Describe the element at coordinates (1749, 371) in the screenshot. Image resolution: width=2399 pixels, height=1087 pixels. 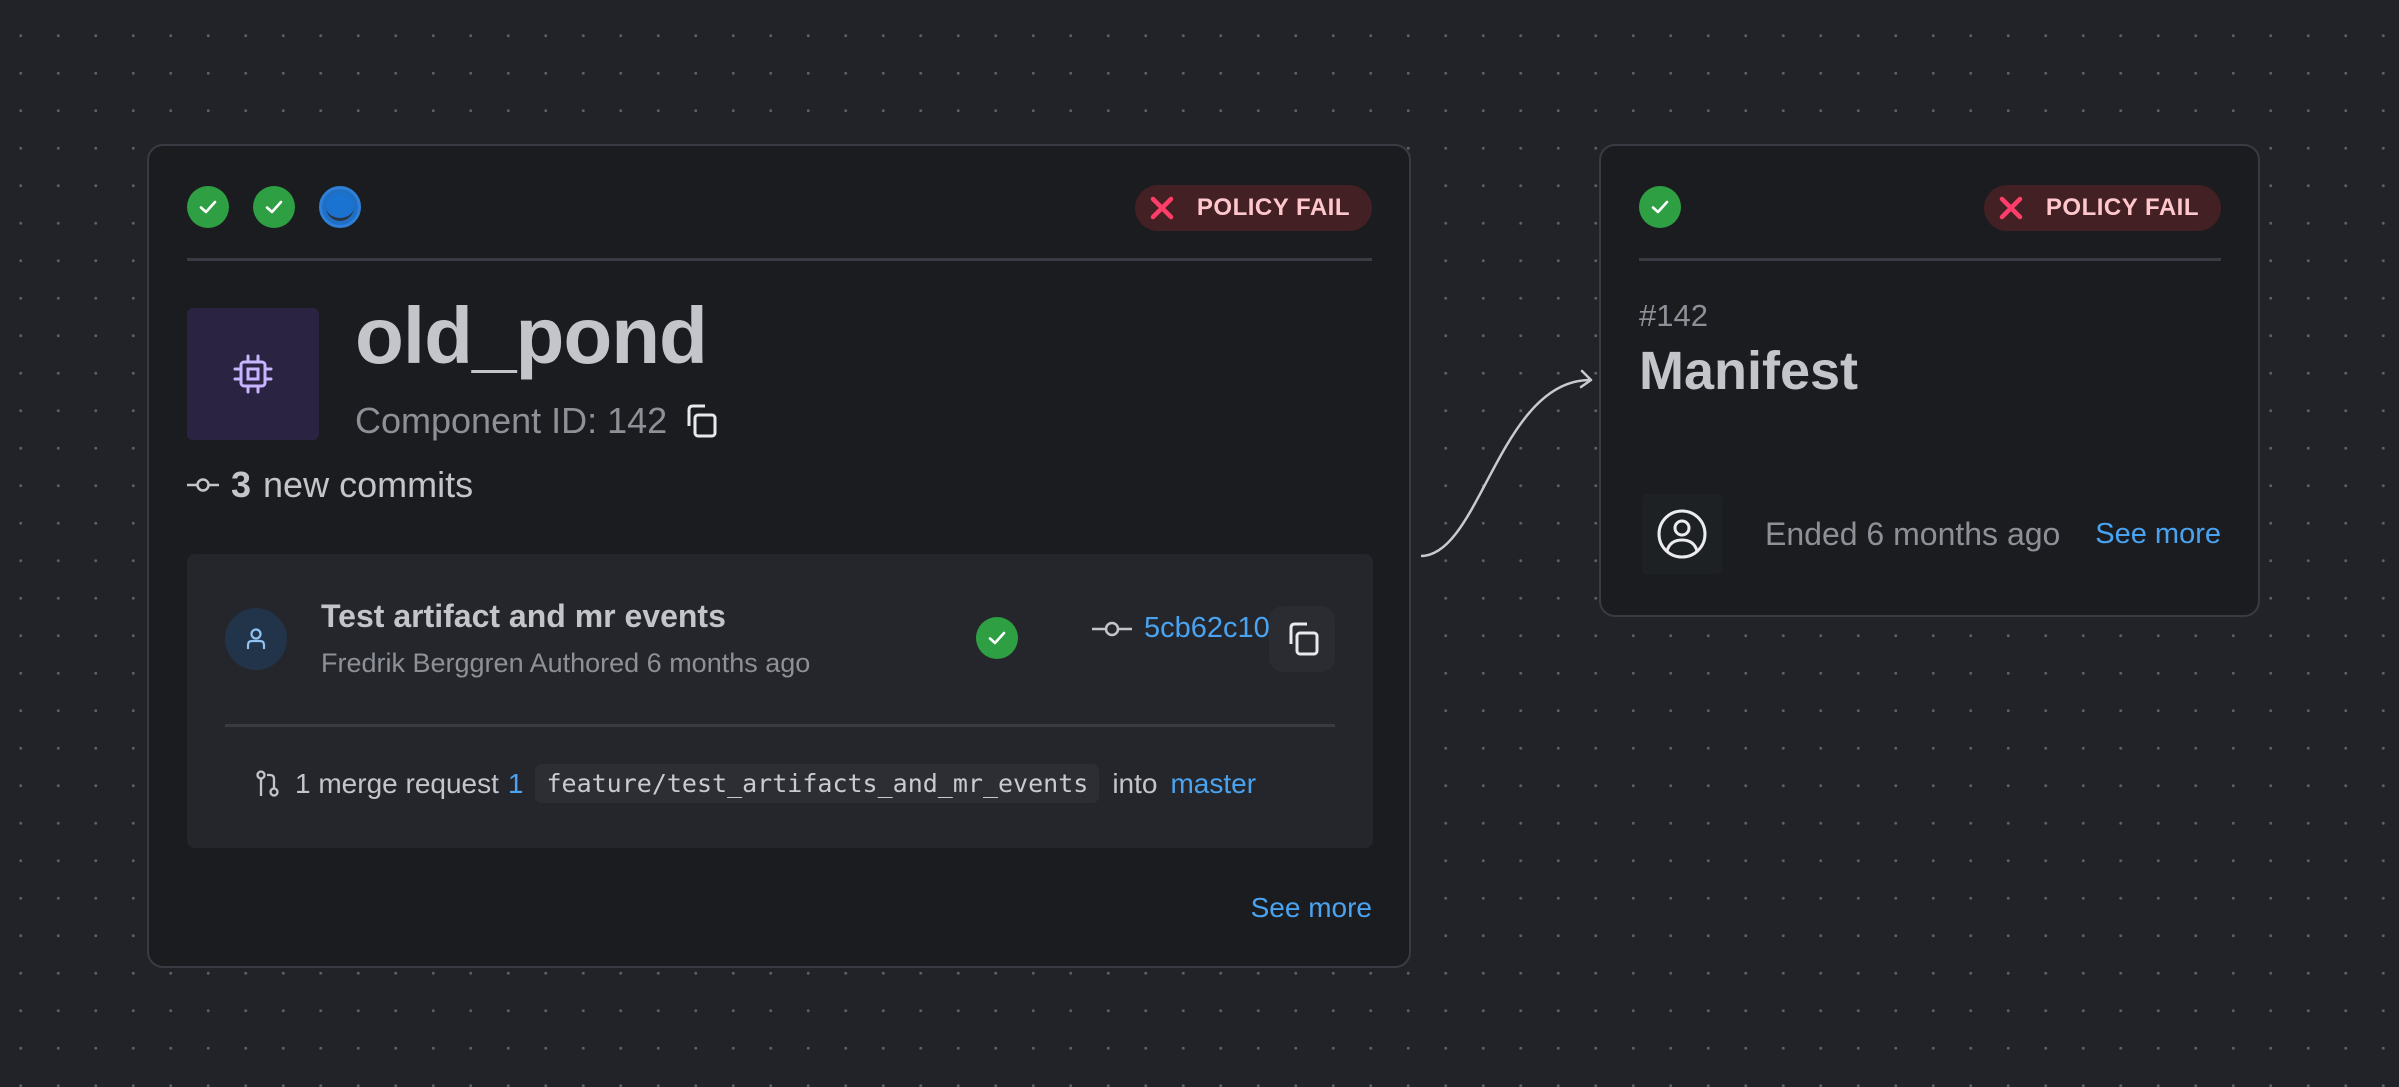
I see `manifest-title: Manifest` at that location.